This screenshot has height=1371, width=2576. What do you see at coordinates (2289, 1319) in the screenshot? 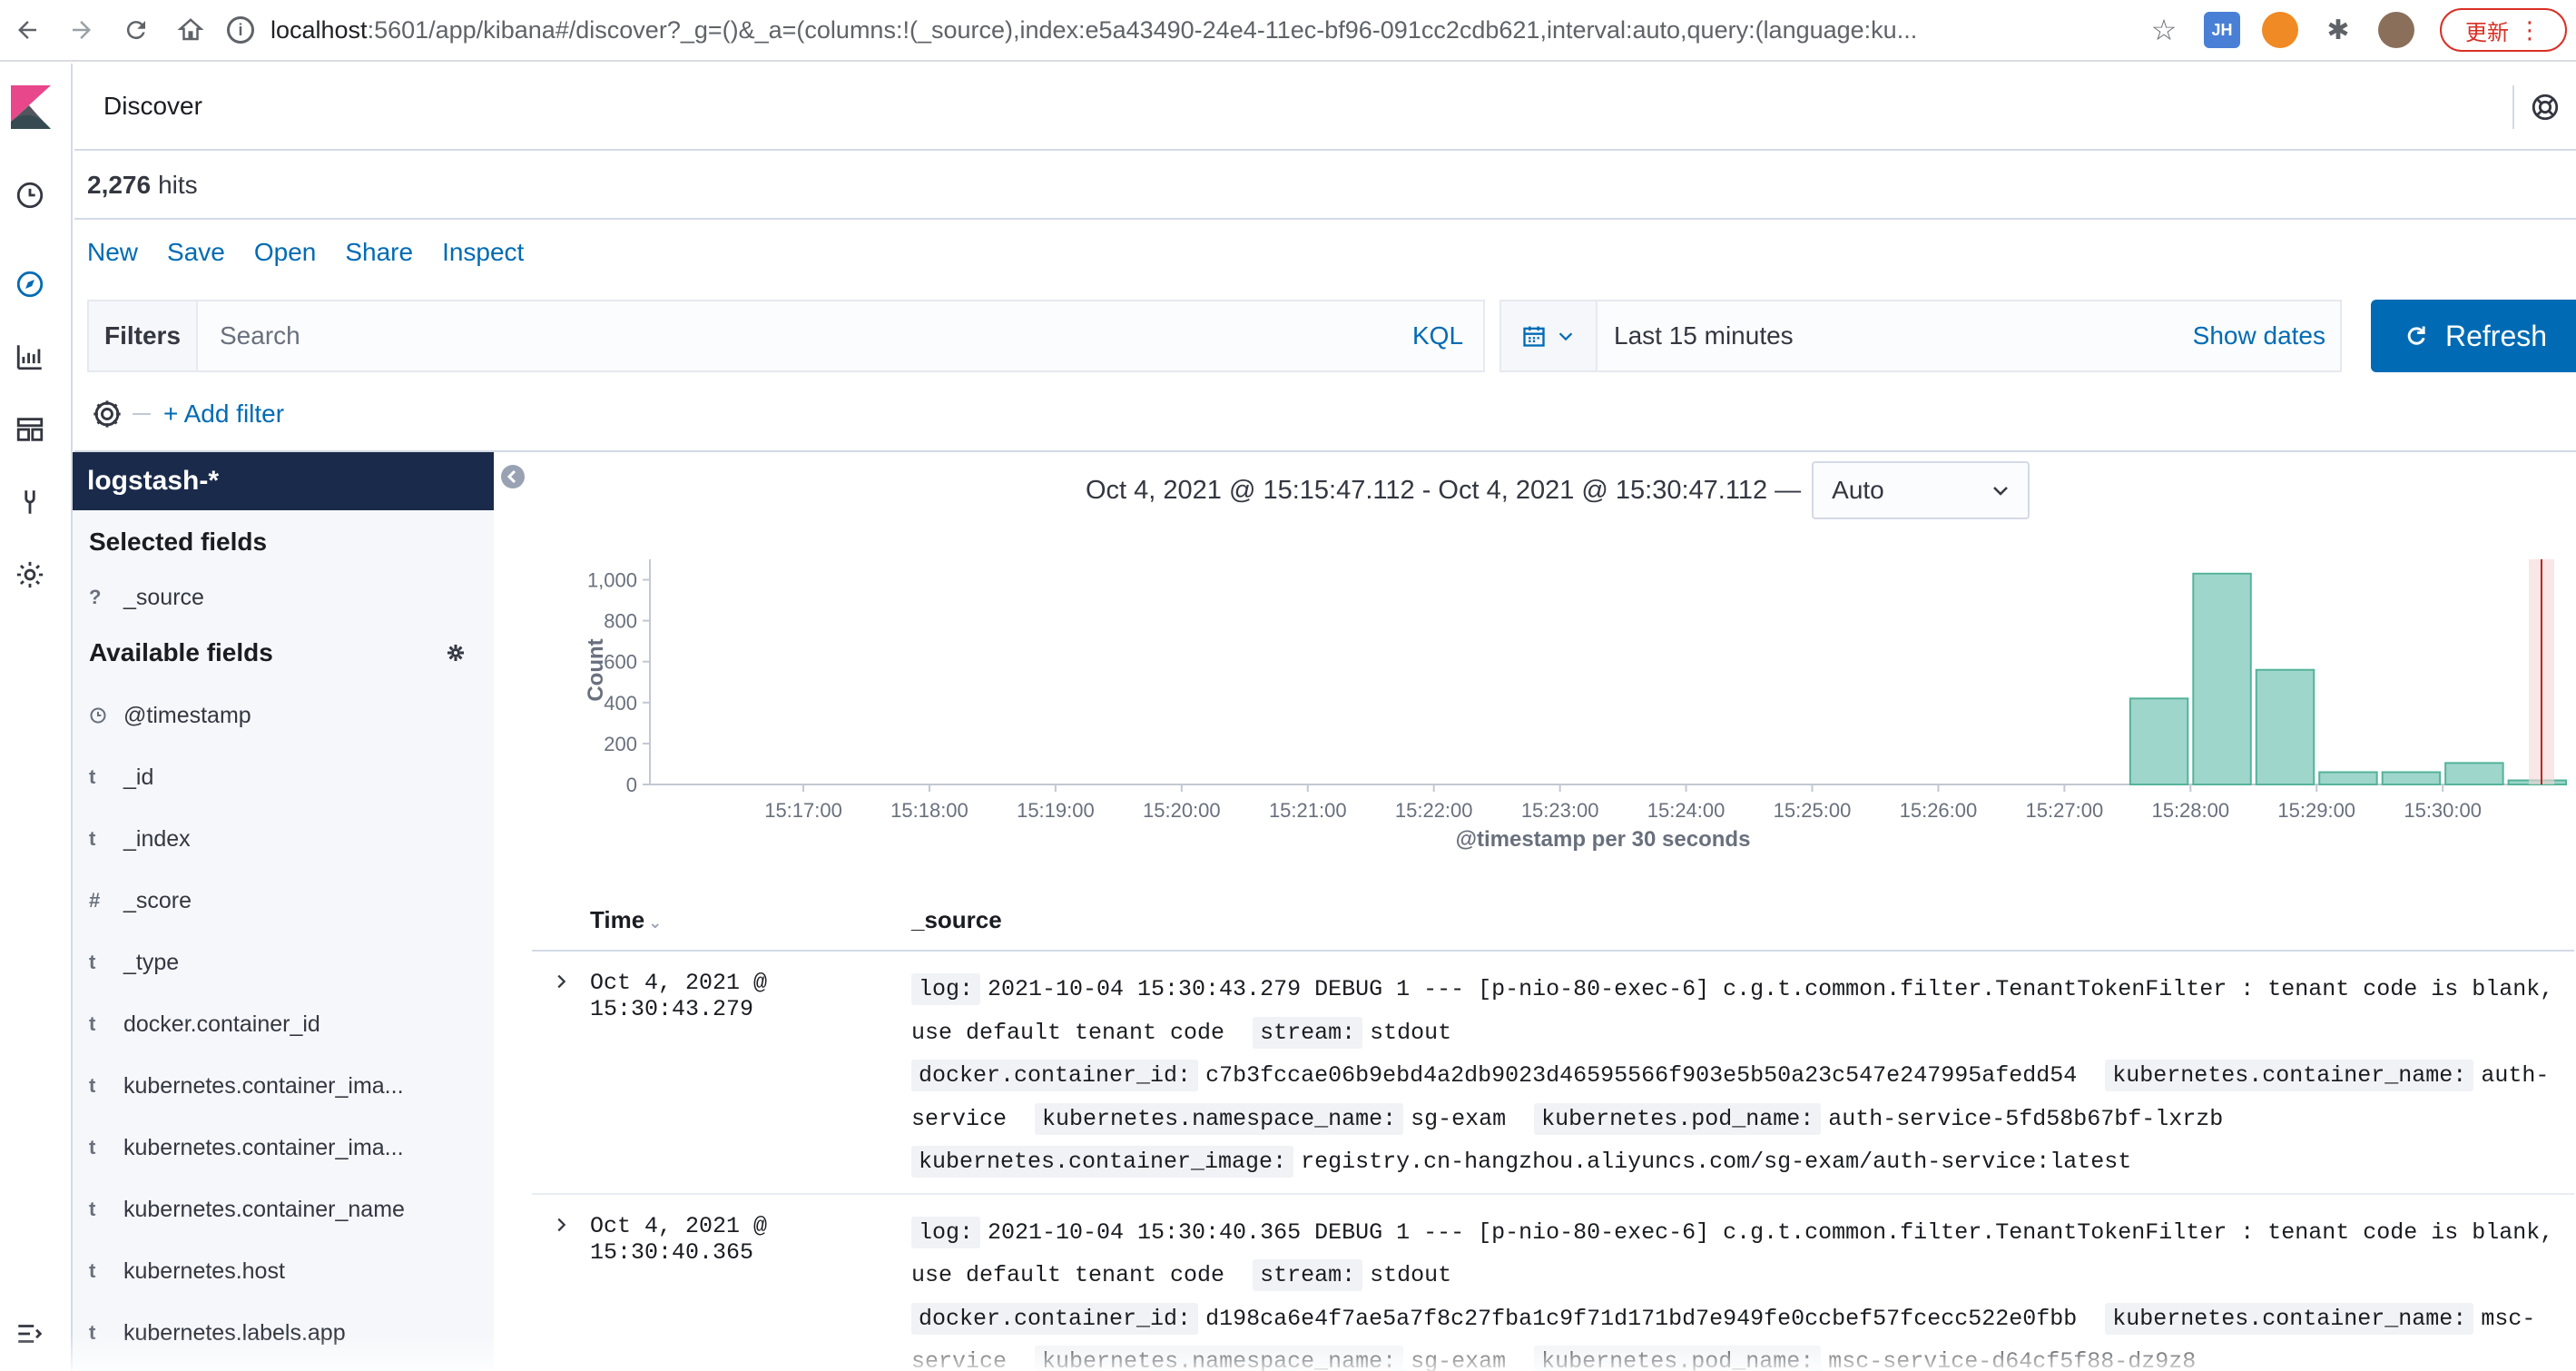
I see `source-field-key: kubernetes.container_name:` at bounding box center [2289, 1319].